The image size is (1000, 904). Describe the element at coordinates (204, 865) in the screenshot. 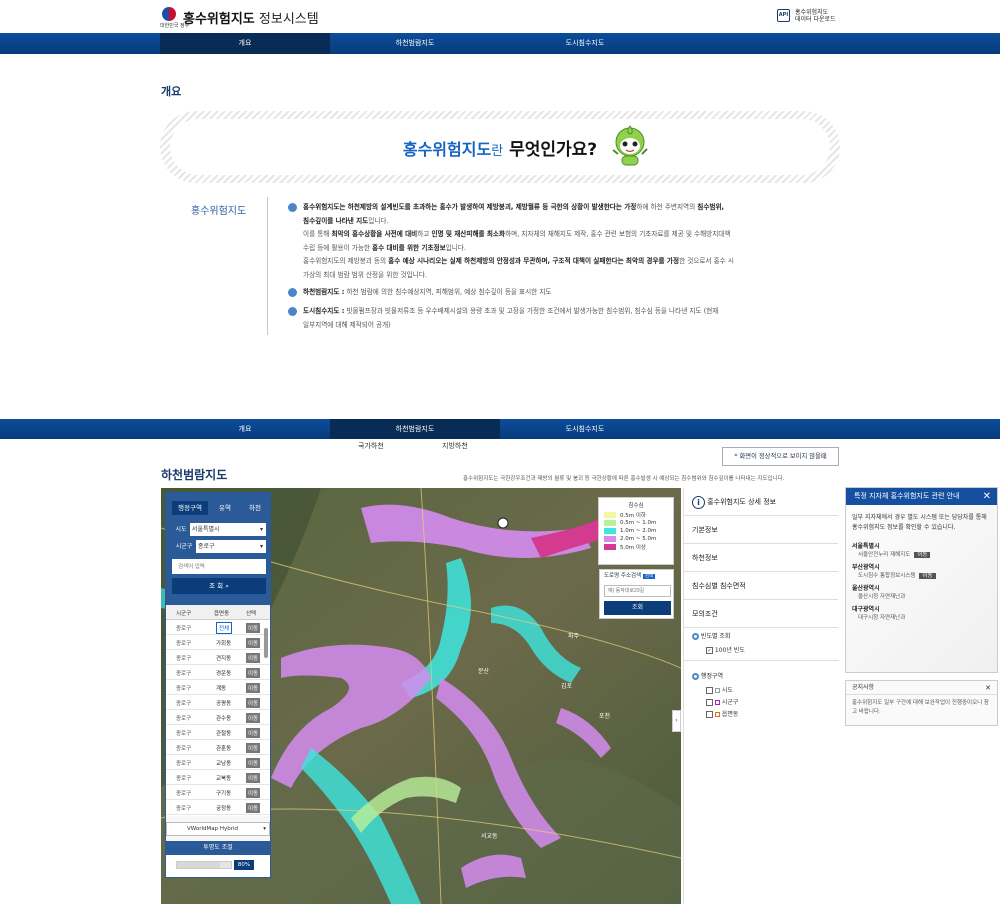

I see `opacity-slider` at that location.